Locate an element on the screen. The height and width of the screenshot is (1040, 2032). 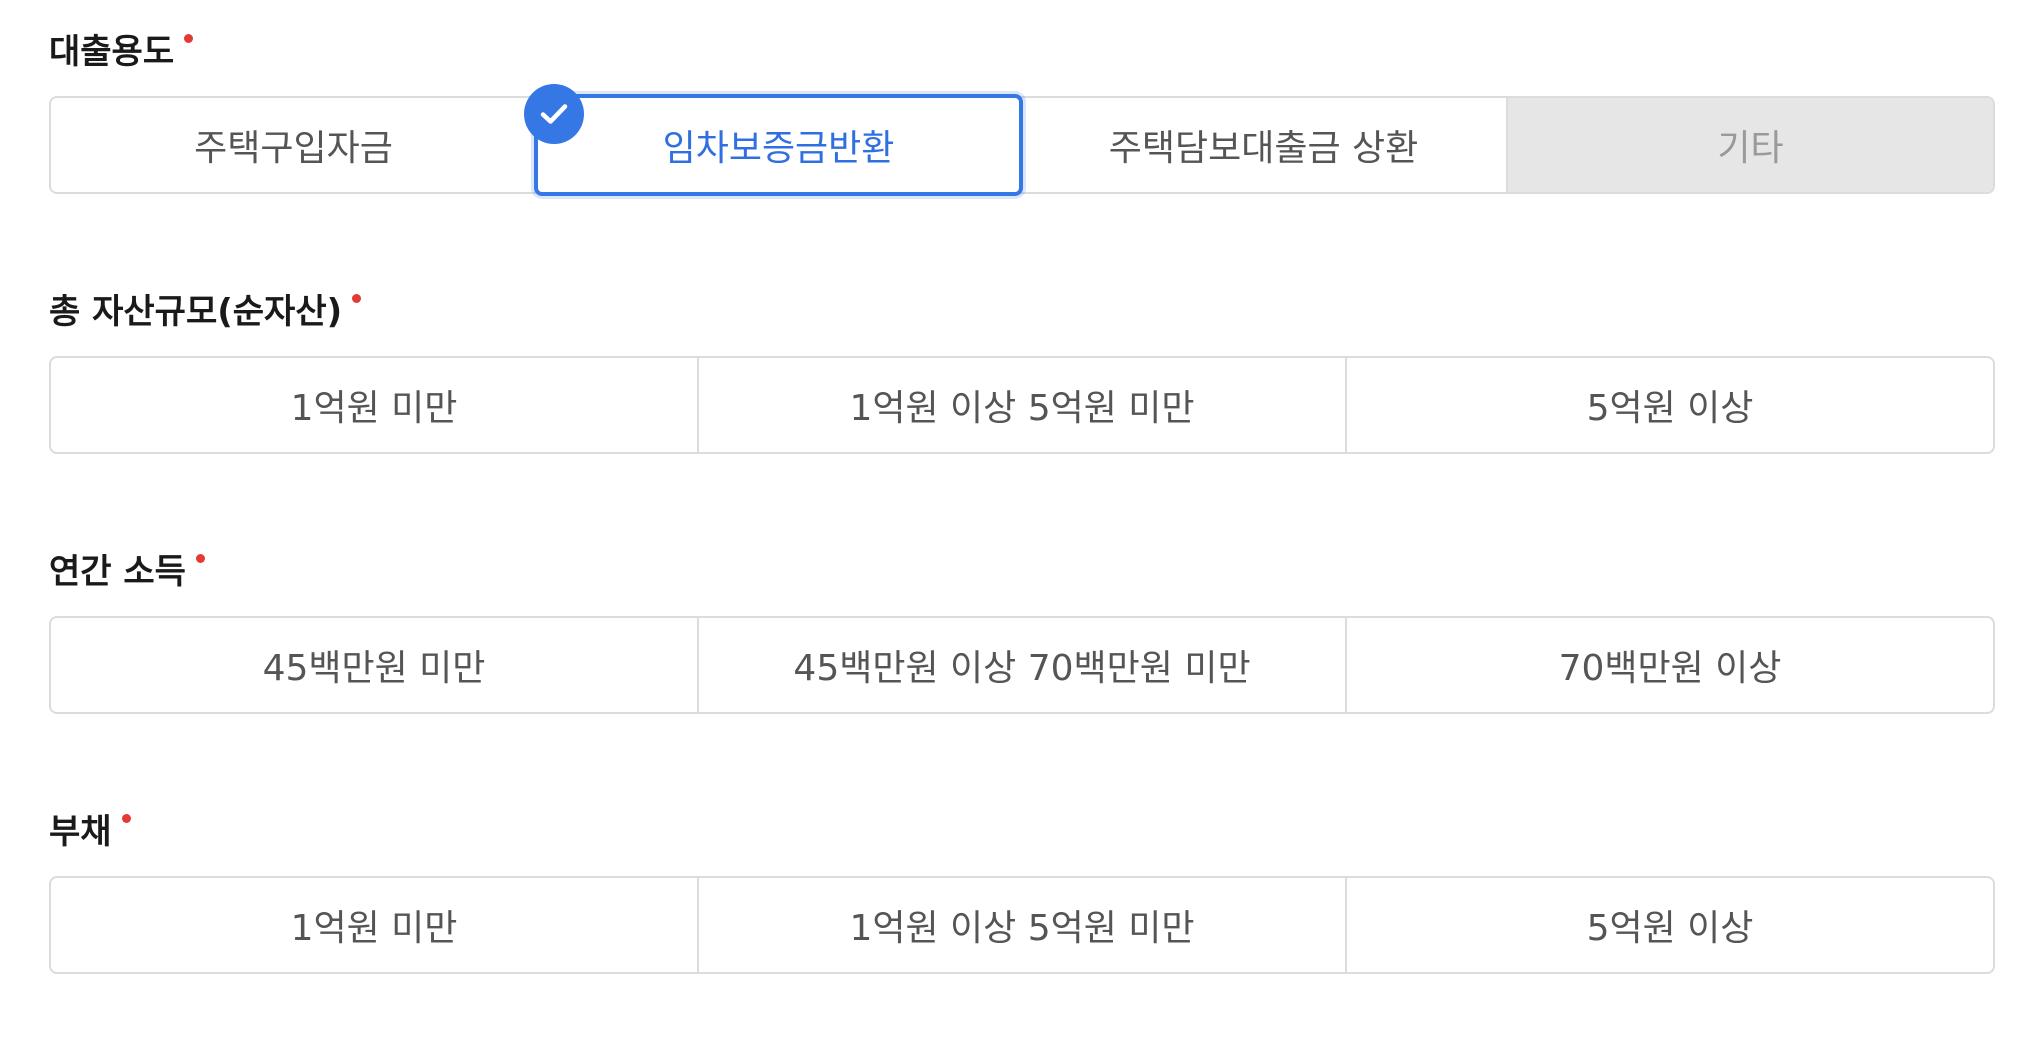
option-income-under-45m: 45백만원 미만 is located at coordinates (374, 665).